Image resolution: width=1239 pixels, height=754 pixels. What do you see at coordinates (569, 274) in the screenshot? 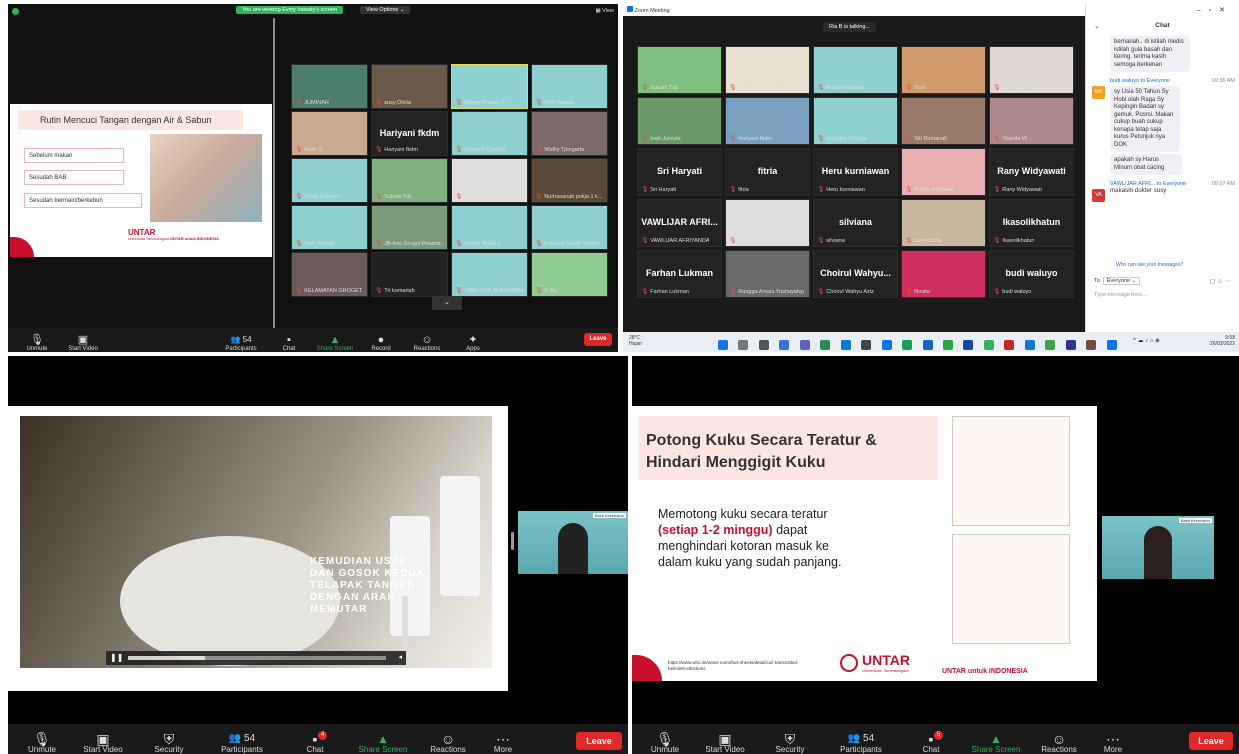
I see `participant-tile: 🎙 R Ra` at bounding box center [569, 274].